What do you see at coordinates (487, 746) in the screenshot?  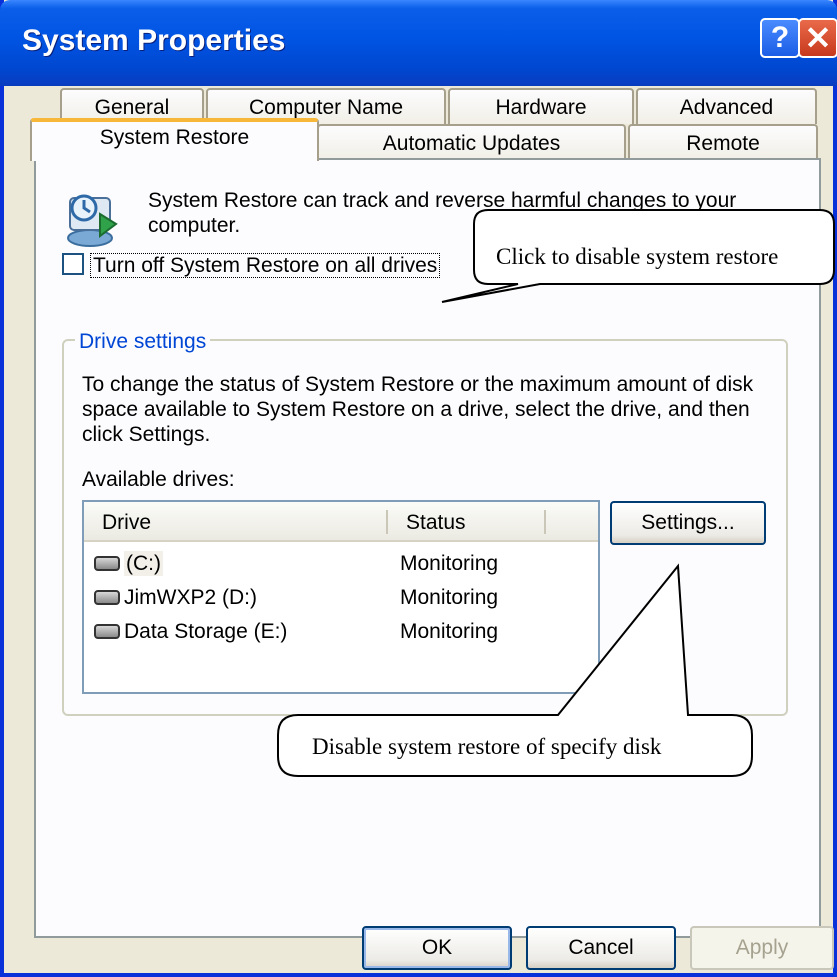 I see `bottom-callout-text: Disable system restore of specify disk` at bounding box center [487, 746].